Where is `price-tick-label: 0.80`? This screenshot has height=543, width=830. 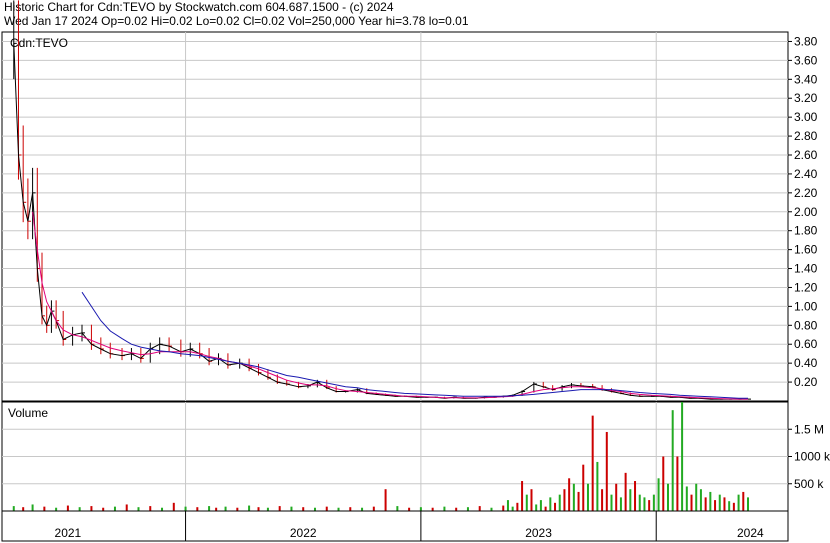
price-tick-label: 0.80 is located at coordinates (806, 325).